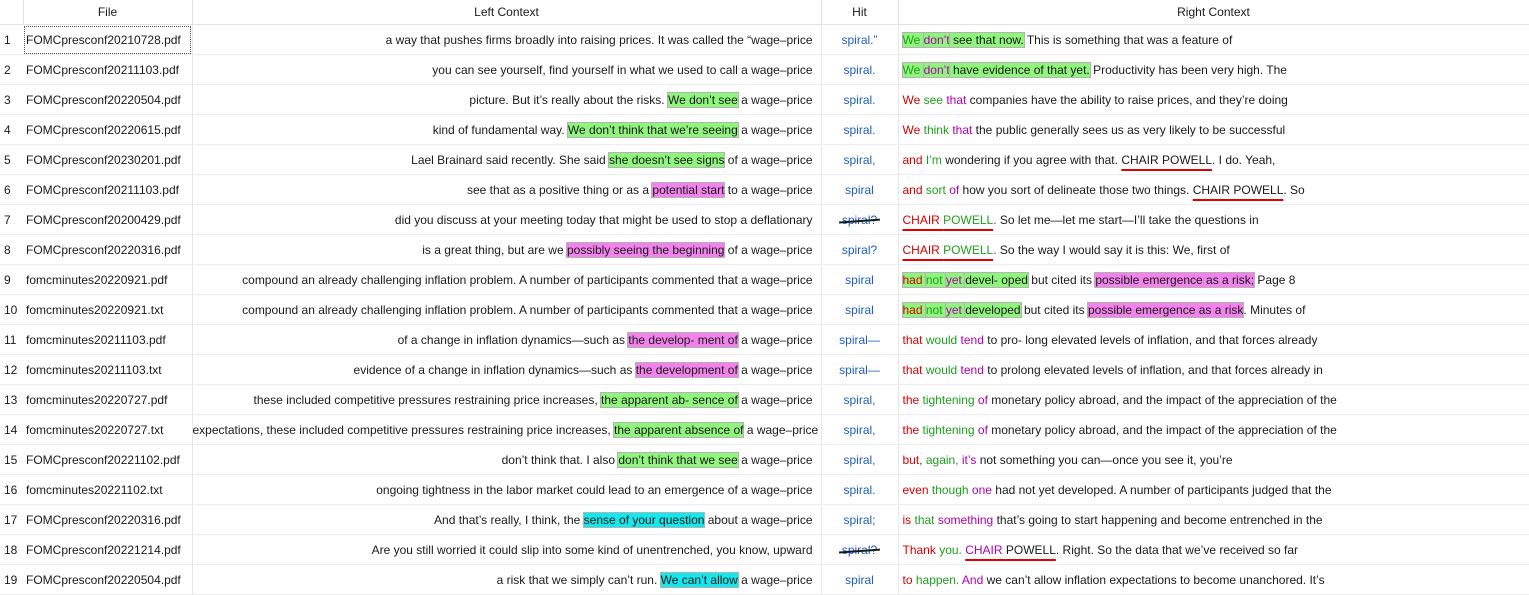  I want to click on file-cell: fomcminutes20211103.txt, so click(108, 369).